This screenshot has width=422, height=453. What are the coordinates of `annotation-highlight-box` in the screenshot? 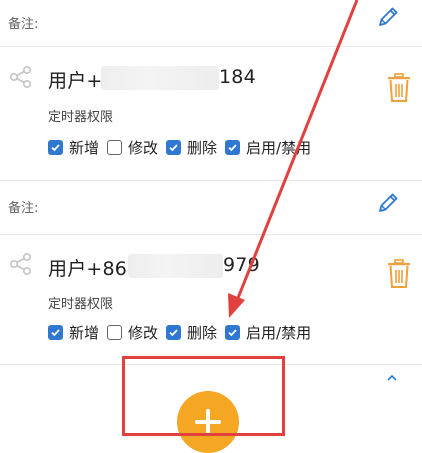 It's located at (203, 396).